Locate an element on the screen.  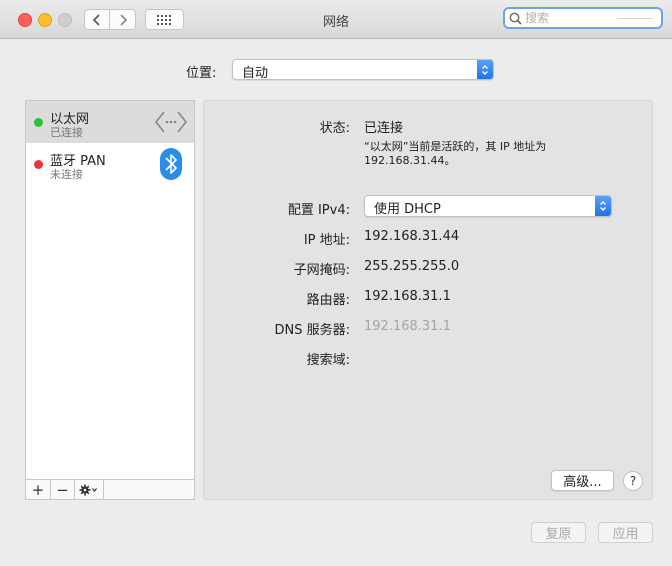
location-label: 位置: is located at coordinates (201, 73).